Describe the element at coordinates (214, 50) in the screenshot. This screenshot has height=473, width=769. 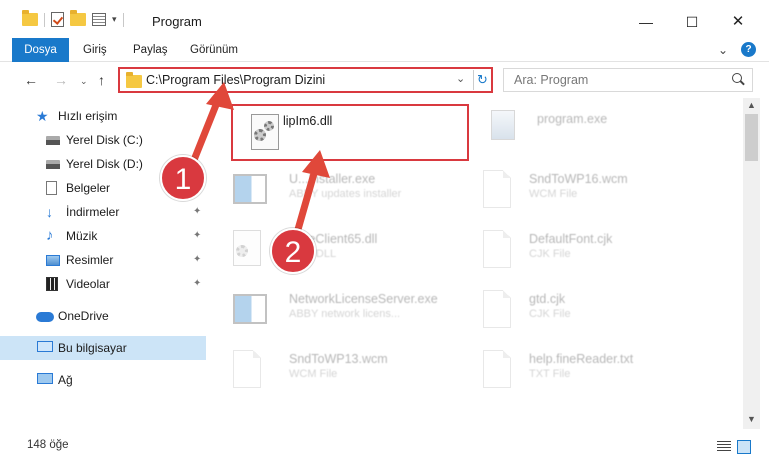
I see `tab-view: Görünüm` at that location.